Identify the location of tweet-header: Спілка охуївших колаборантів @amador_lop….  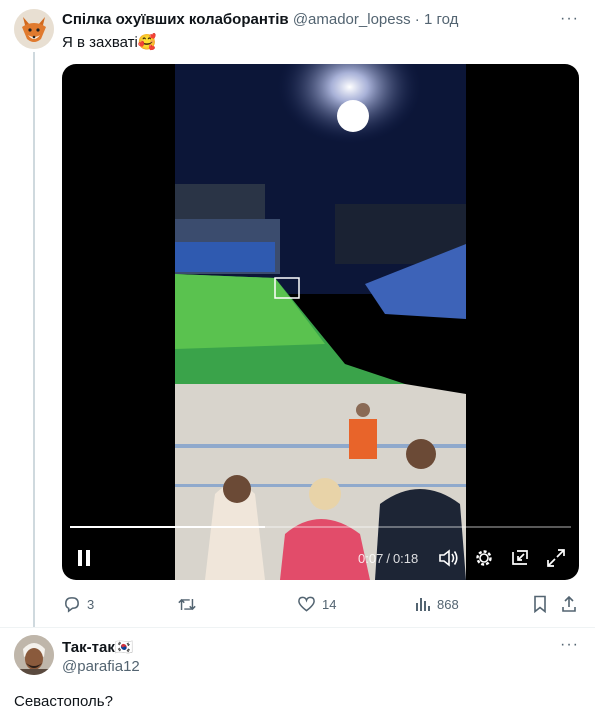
(260, 19).